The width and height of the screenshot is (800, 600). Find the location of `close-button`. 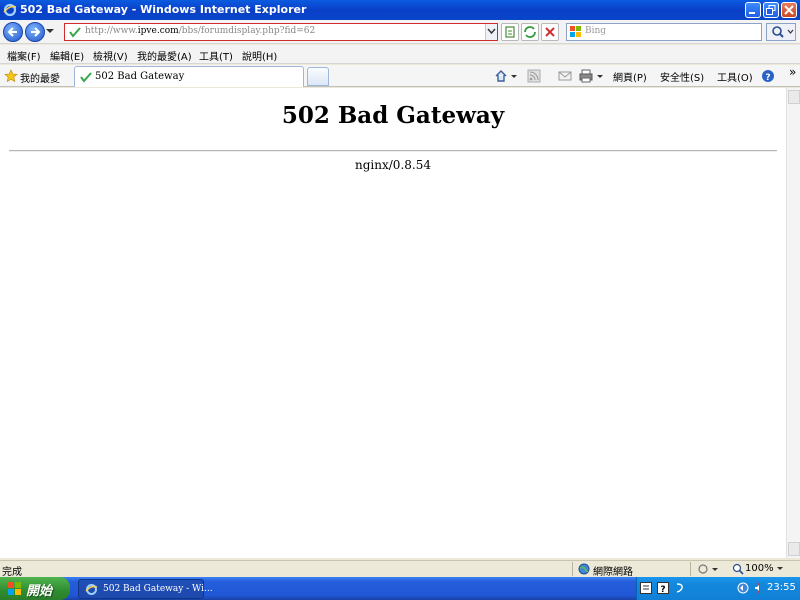

close-button is located at coordinates (789, 10).